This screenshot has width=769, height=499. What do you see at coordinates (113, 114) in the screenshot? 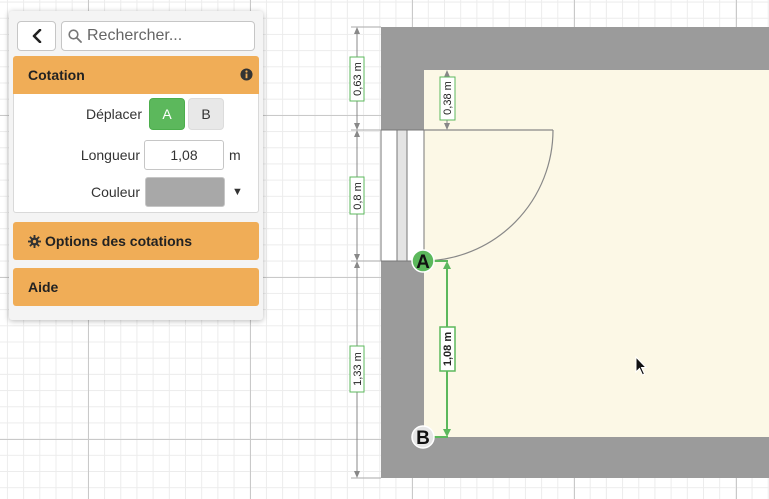
I see `move-label: Déplacer` at bounding box center [113, 114].